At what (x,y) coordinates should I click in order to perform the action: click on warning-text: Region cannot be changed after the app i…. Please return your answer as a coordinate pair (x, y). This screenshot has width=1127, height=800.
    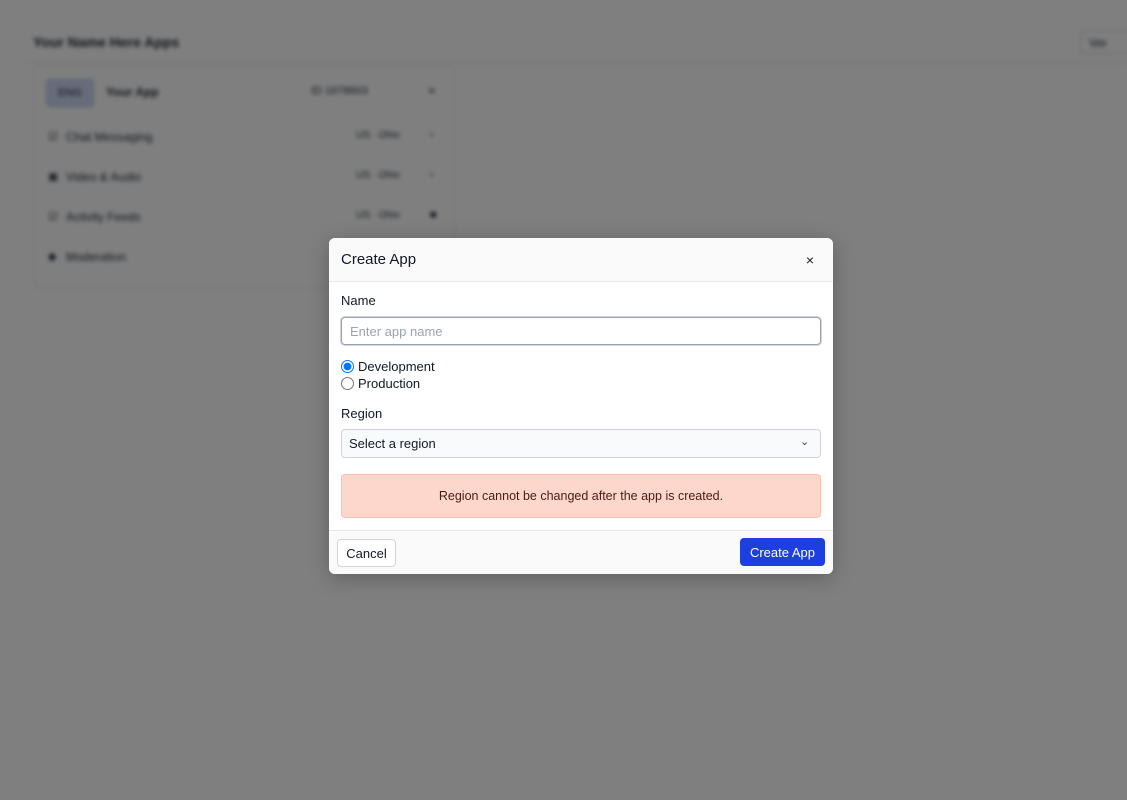
    Looking at the image, I should click on (581, 496).